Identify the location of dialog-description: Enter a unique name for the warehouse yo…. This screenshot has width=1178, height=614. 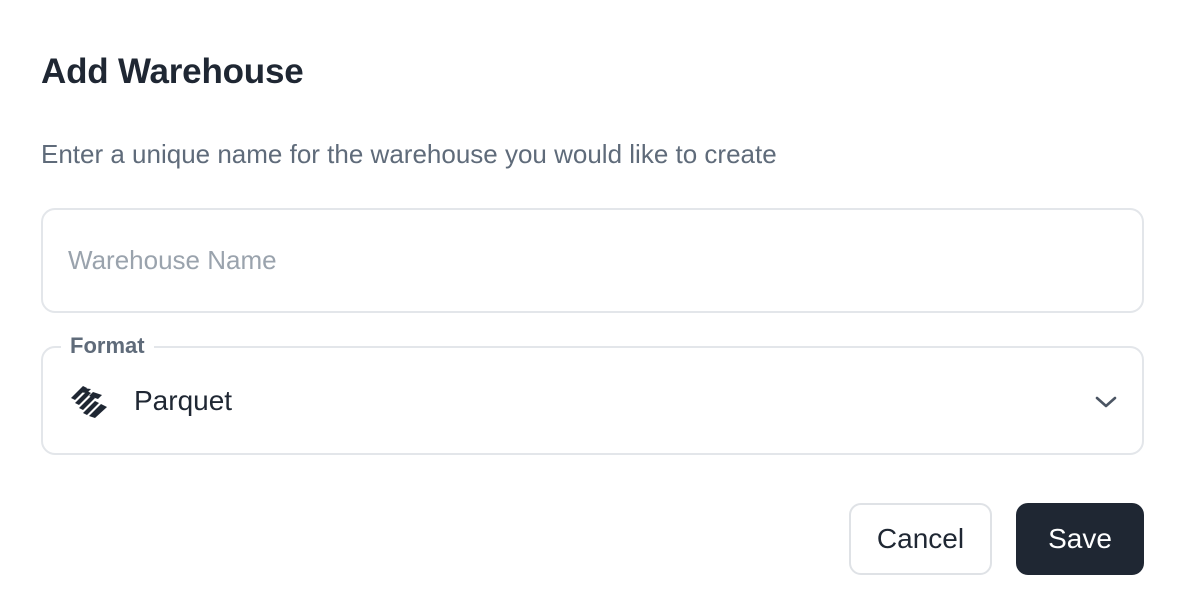
(409, 154).